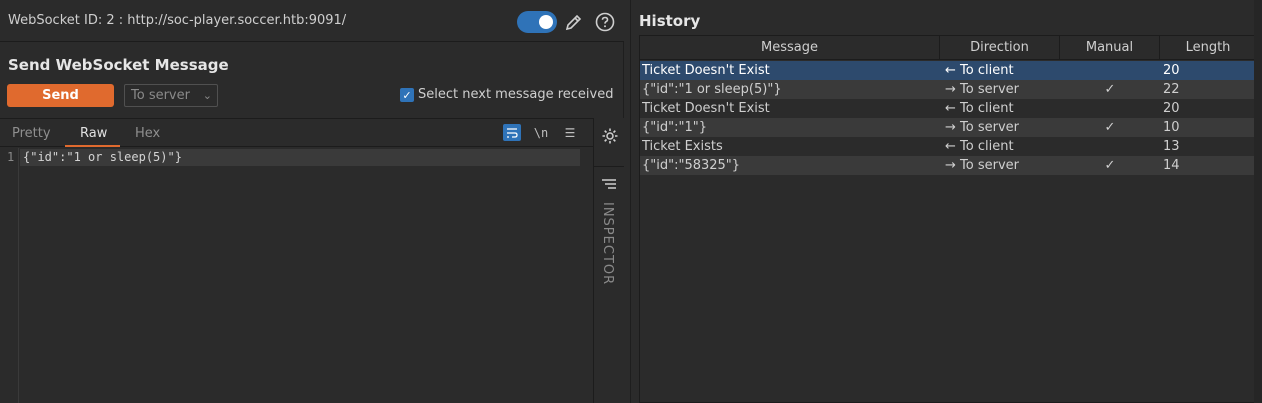 This screenshot has width=1262, height=403. I want to click on help-icon, so click(605, 22).